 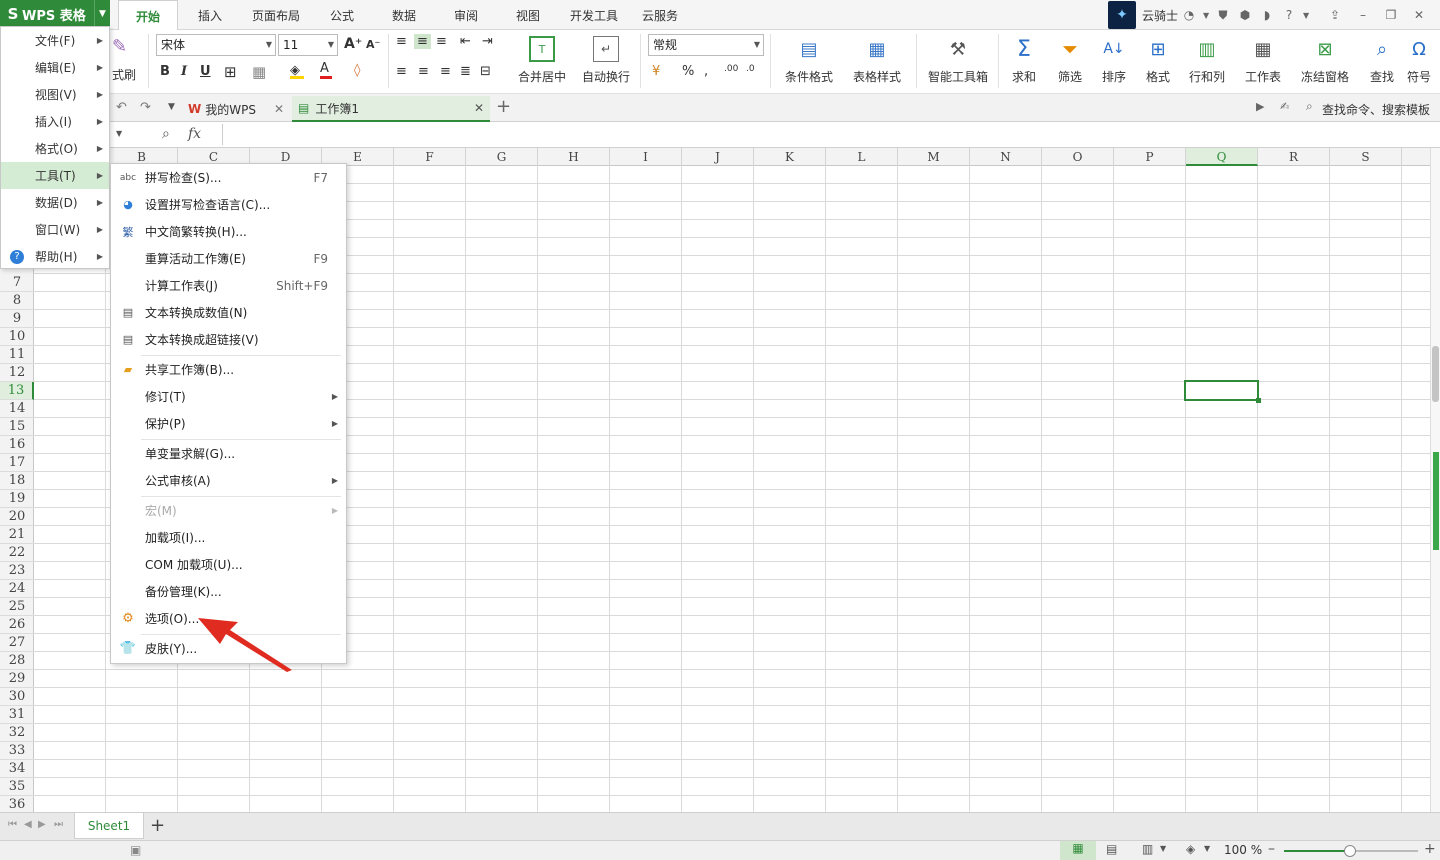 I want to click on italic-icon: I, so click(x=184, y=71).